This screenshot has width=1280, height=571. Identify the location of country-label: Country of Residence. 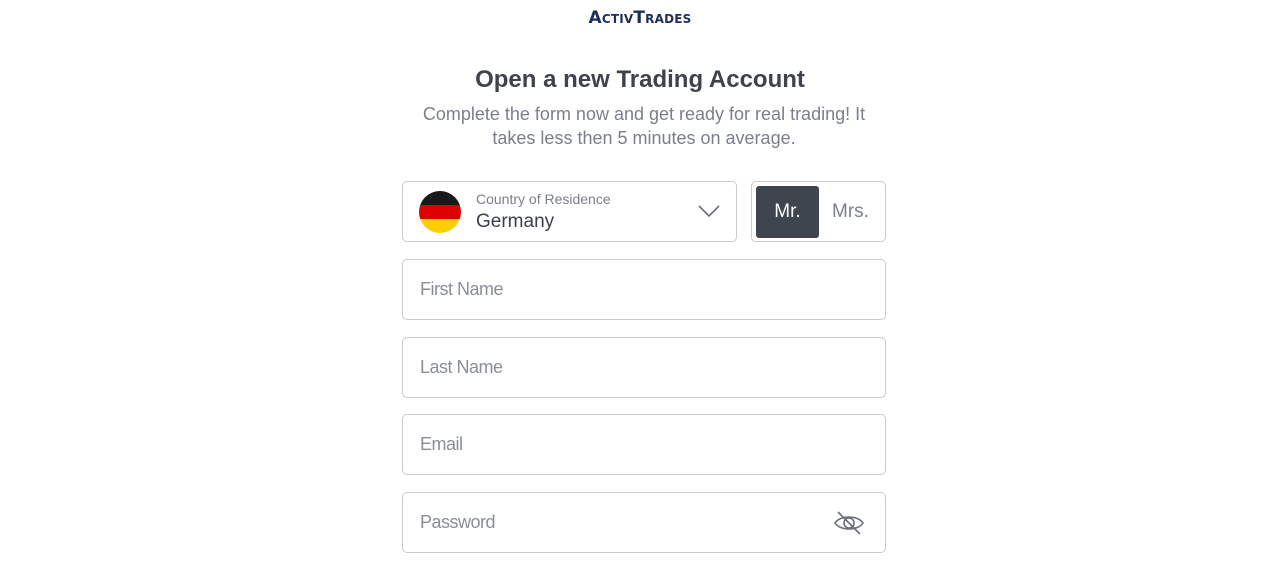
(543, 199).